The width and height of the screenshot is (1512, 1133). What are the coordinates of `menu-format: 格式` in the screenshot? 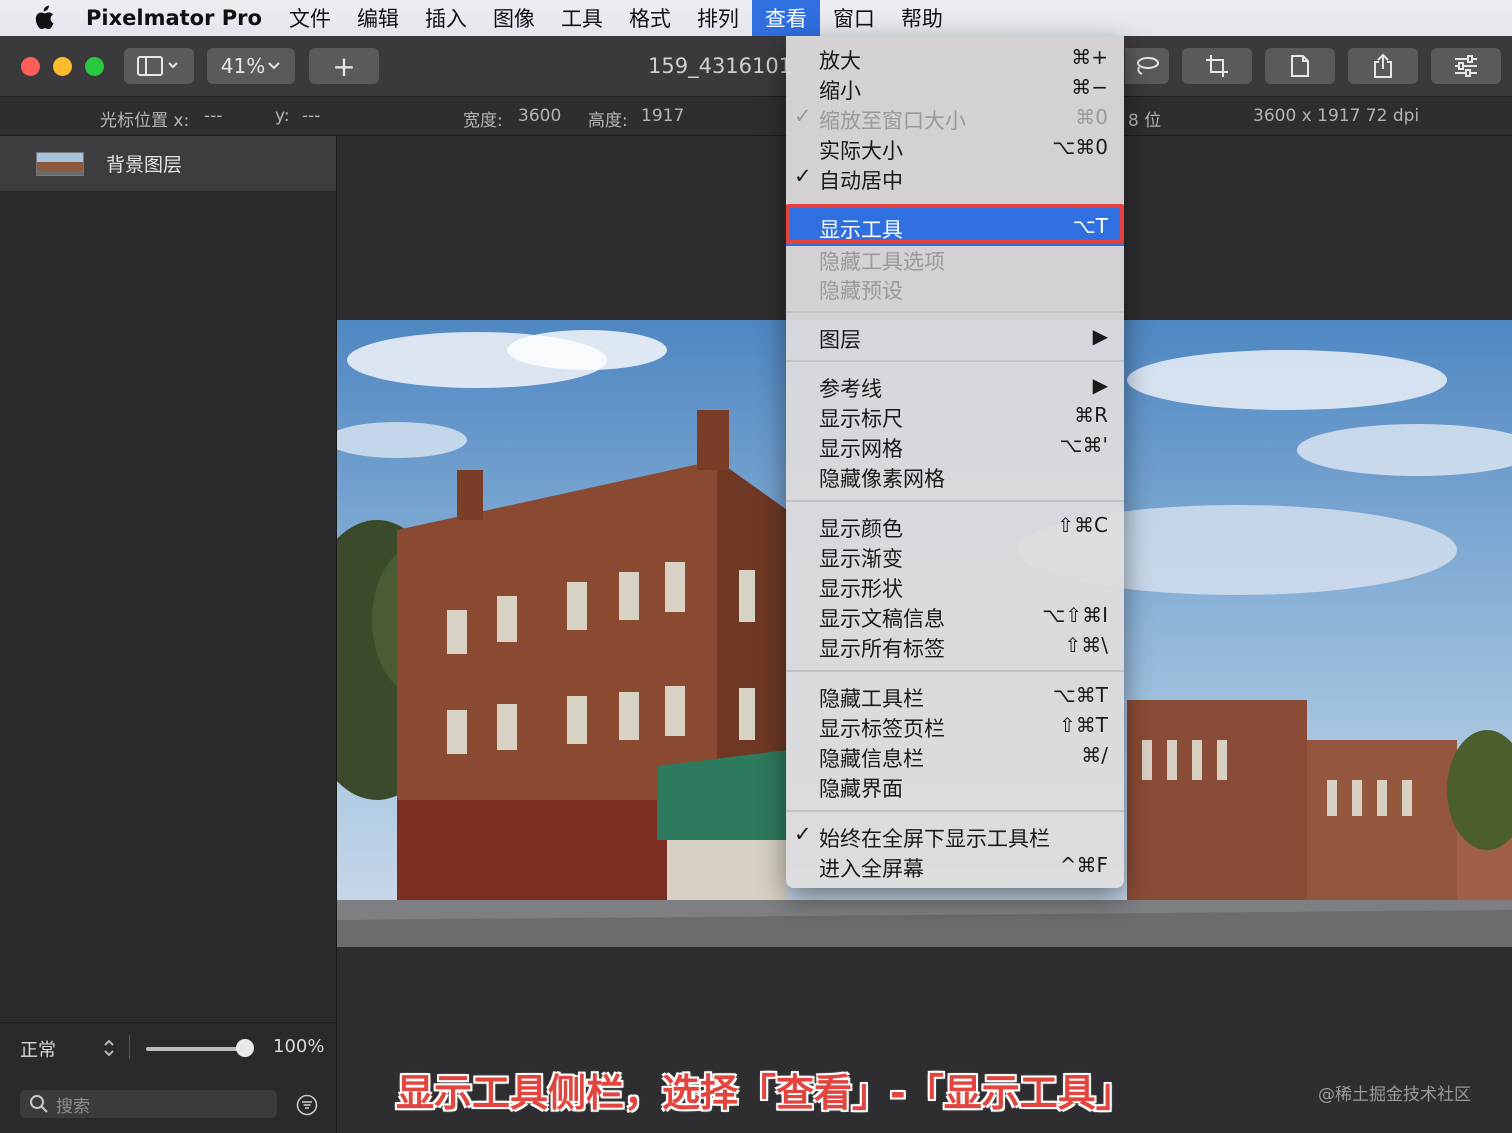 It's located at (650, 18).